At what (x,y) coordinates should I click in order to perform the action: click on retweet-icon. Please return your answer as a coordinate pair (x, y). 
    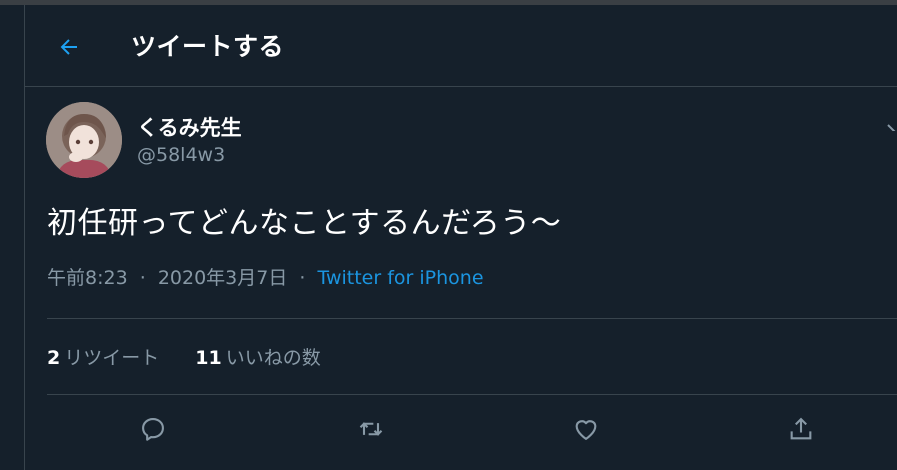
    Looking at the image, I should click on (371, 429).